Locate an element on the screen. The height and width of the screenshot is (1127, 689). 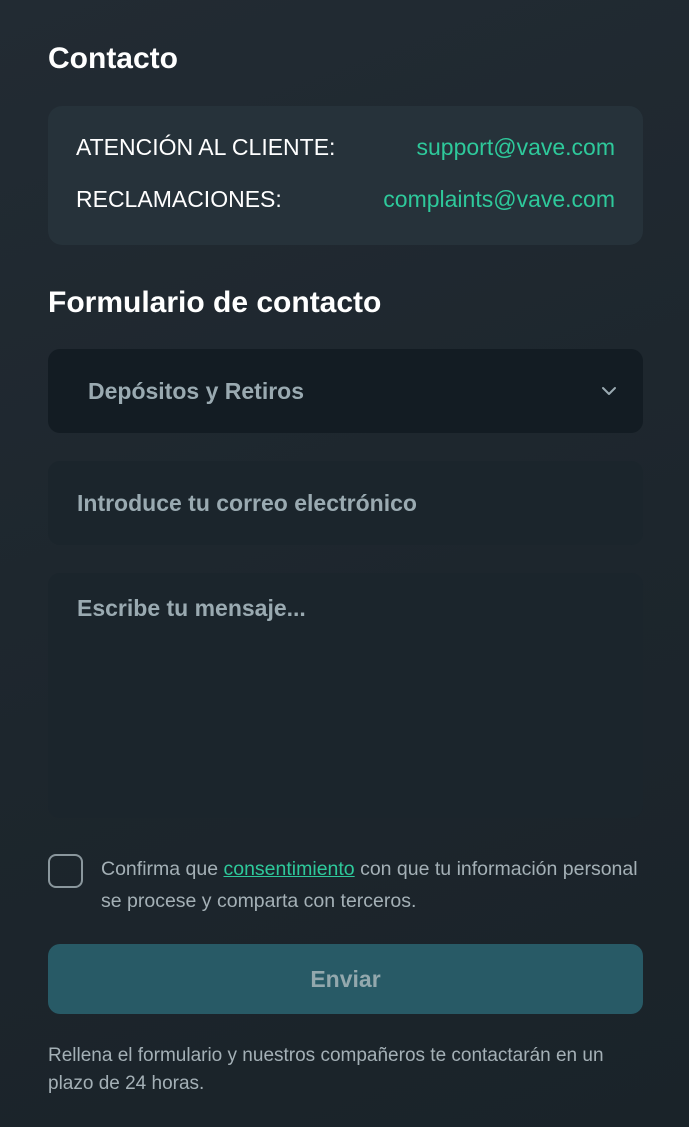
complaints-email-link: complaints@vave.com is located at coordinates (499, 199).